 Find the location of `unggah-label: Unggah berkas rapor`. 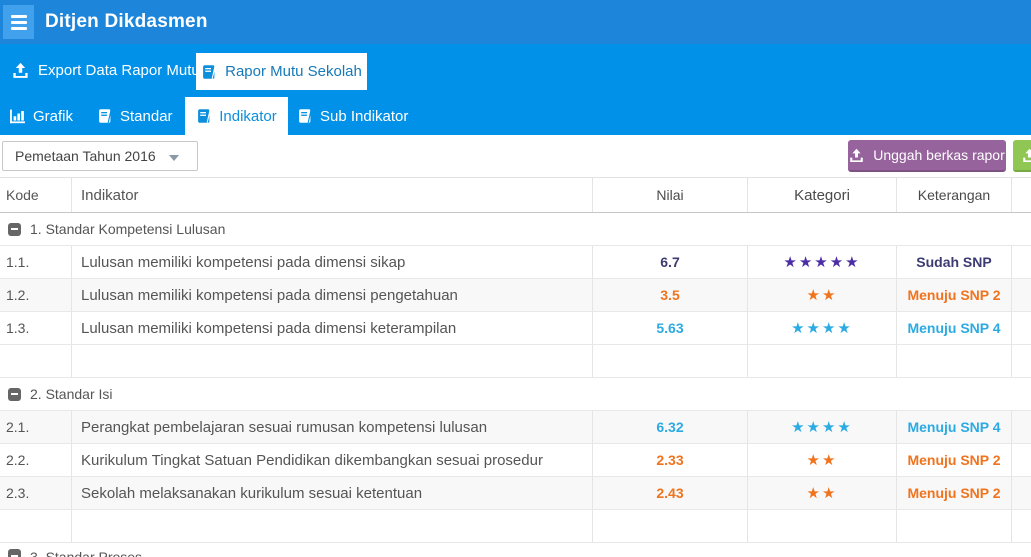

unggah-label: Unggah berkas rapor is located at coordinates (939, 155).